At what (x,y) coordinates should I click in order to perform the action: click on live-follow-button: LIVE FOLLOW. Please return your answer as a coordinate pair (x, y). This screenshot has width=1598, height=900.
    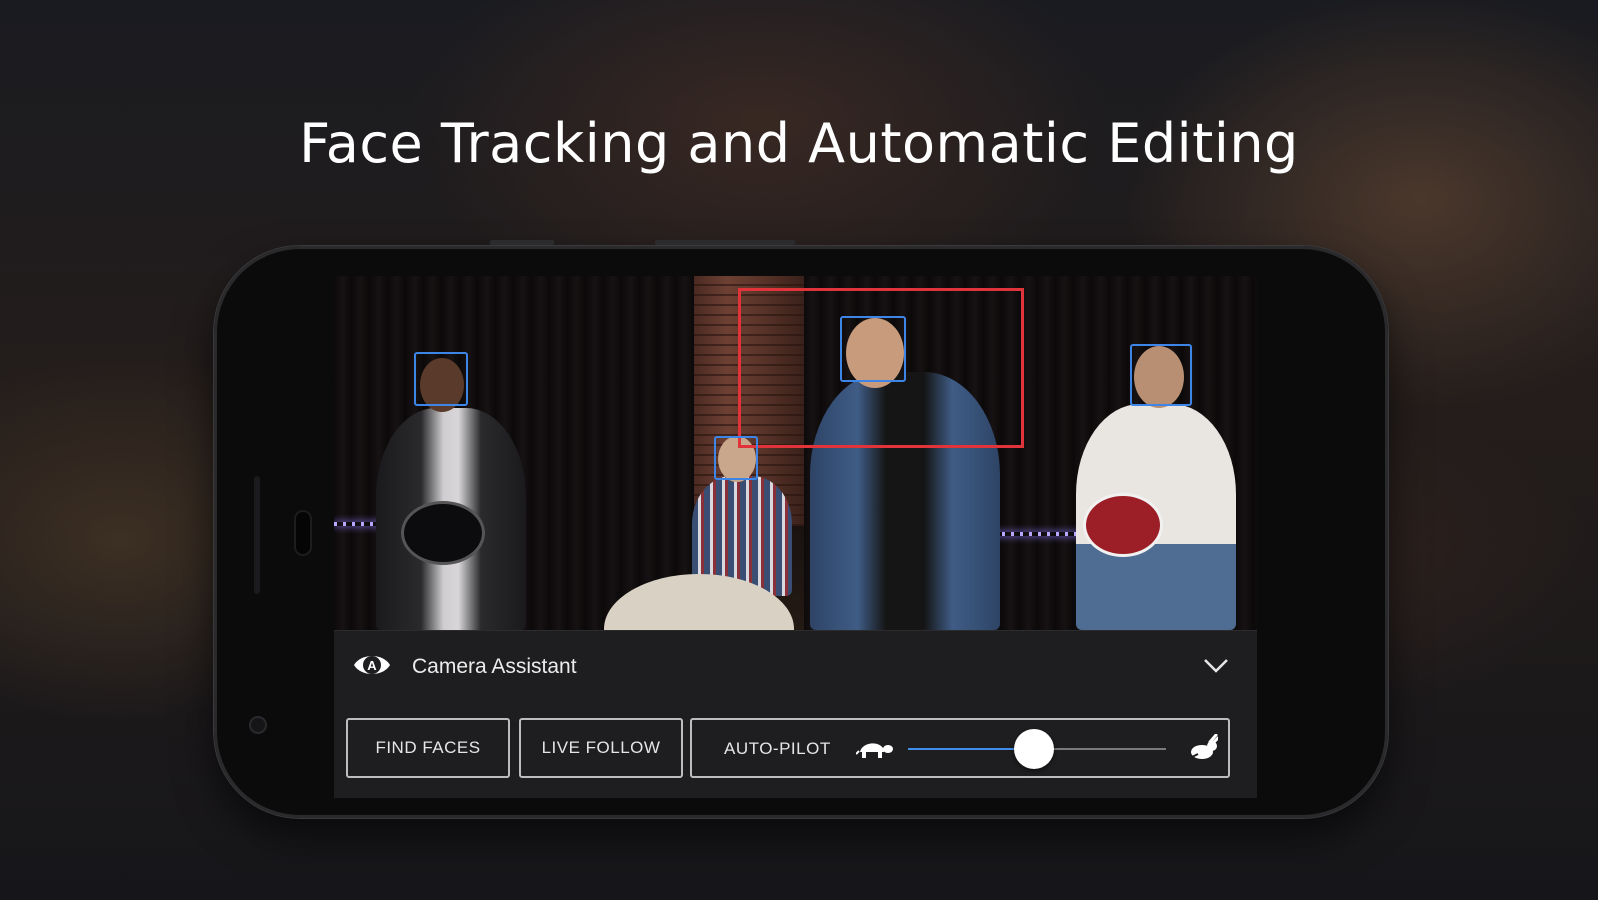
    Looking at the image, I should click on (601, 748).